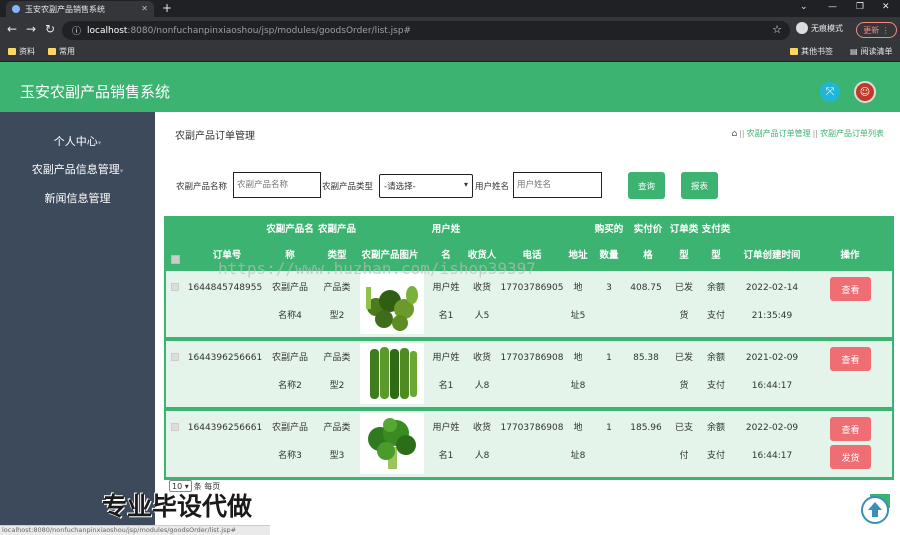  Describe the element at coordinates (832, 7) in the screenshot. I see `minimize-icon: —` at that location.